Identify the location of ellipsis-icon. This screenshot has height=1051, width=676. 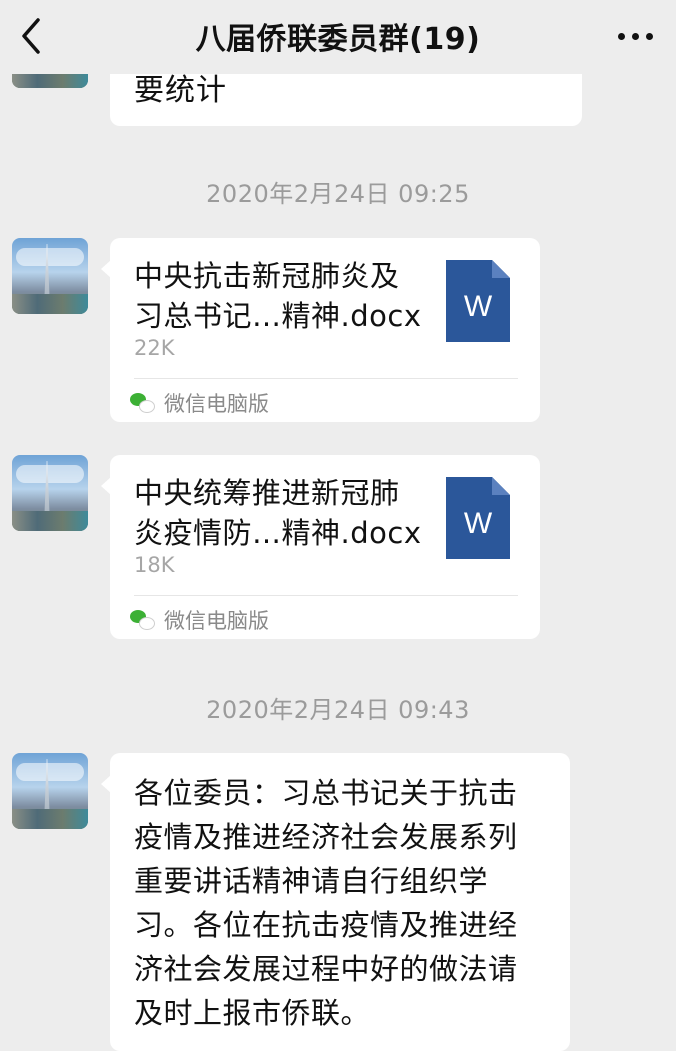
(621, 36).